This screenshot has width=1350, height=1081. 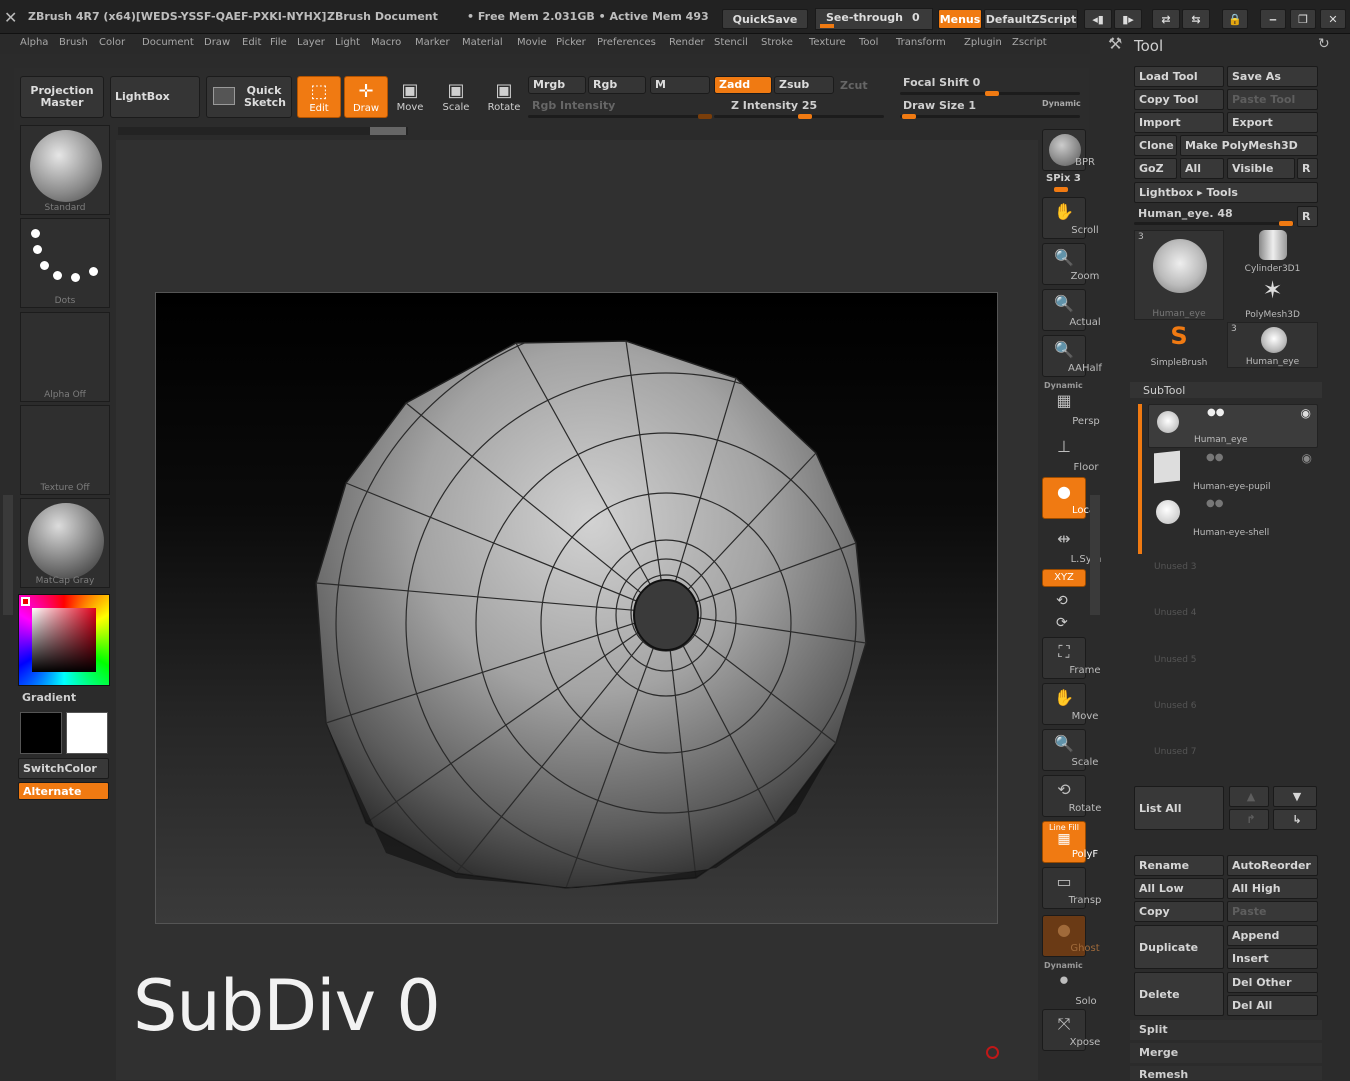 What do you see at coordinates (1272, 982) in the screenshot?
I see `del-other-button: Del Other` at bounding box center [1272, 982].